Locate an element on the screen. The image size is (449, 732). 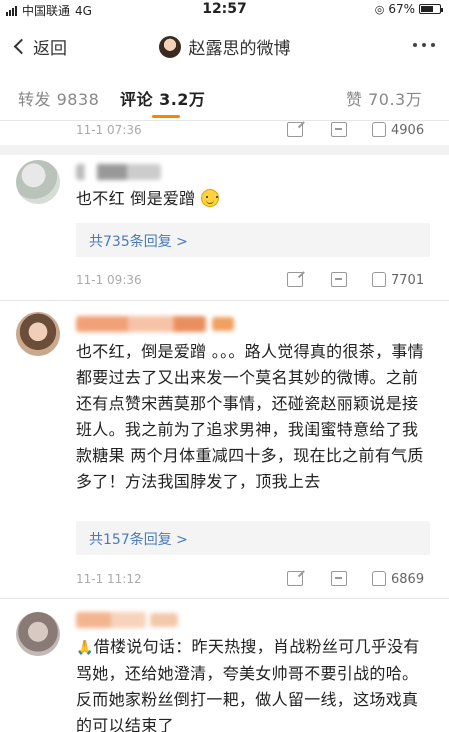
tab-comment: 评论 3.2万 is located at coordinates (162, 98).